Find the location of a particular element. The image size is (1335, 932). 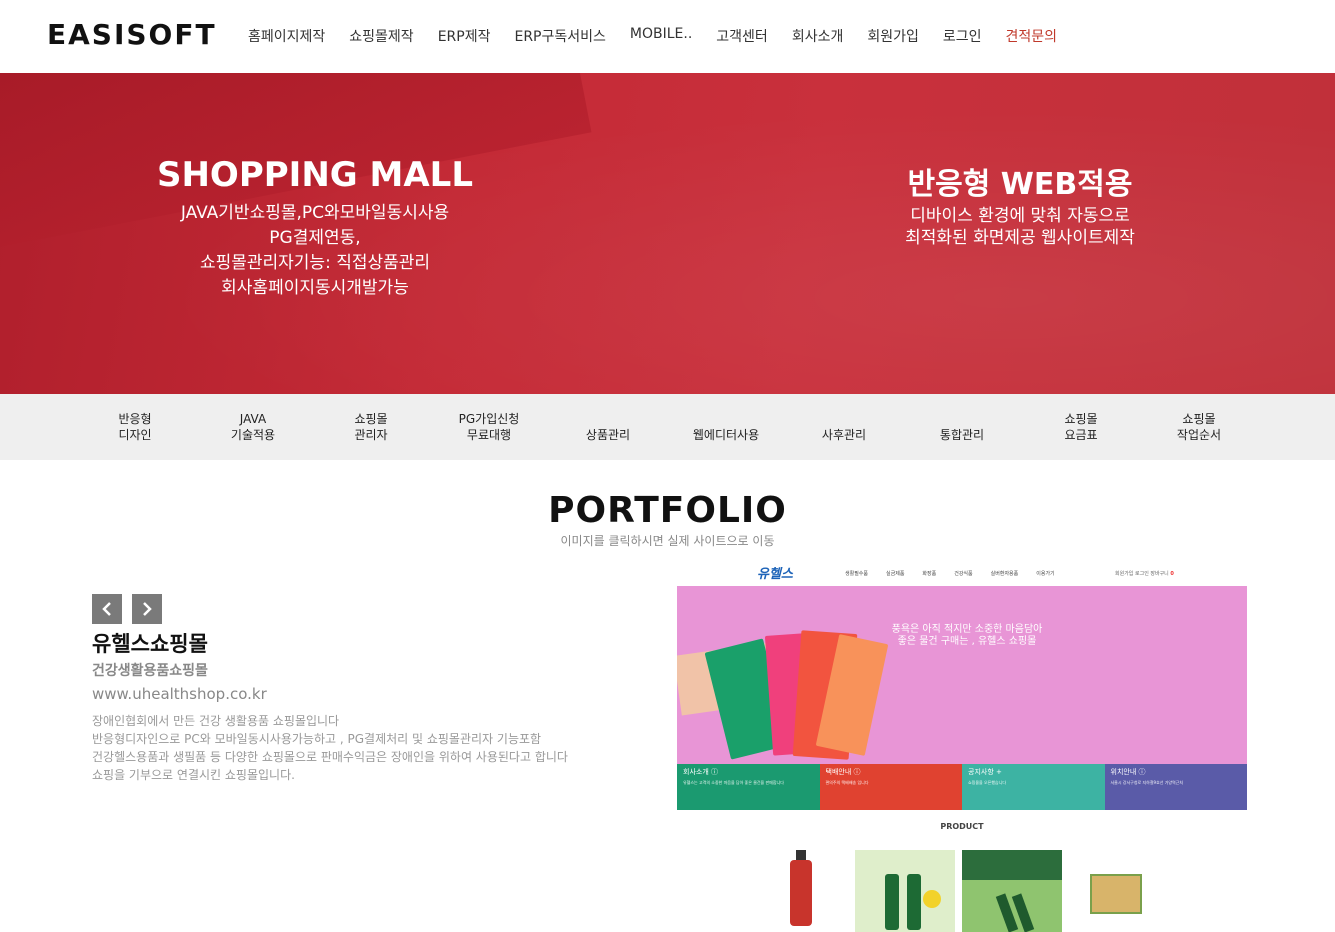

product-box is located at coordinates (1116, 894).